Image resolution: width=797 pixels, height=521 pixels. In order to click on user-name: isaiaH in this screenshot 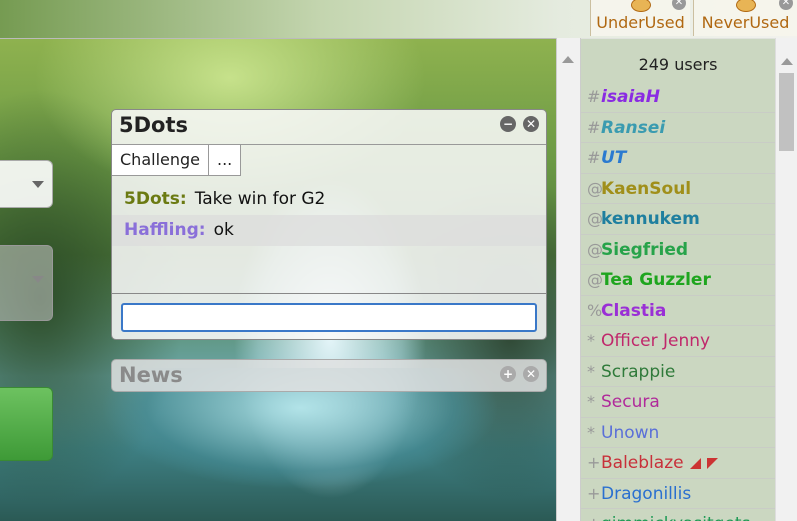, I will do `click(630, 97)`.